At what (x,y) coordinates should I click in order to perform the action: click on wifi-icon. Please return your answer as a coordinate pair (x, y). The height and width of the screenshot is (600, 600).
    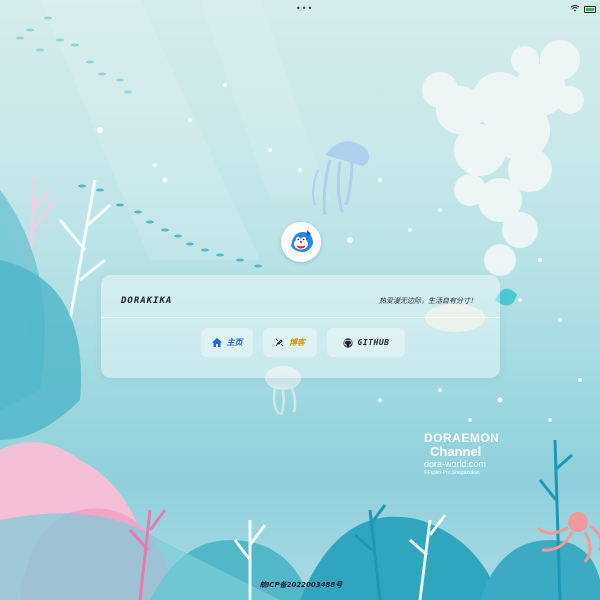
    Looking at the image, I should click on (575, 8).